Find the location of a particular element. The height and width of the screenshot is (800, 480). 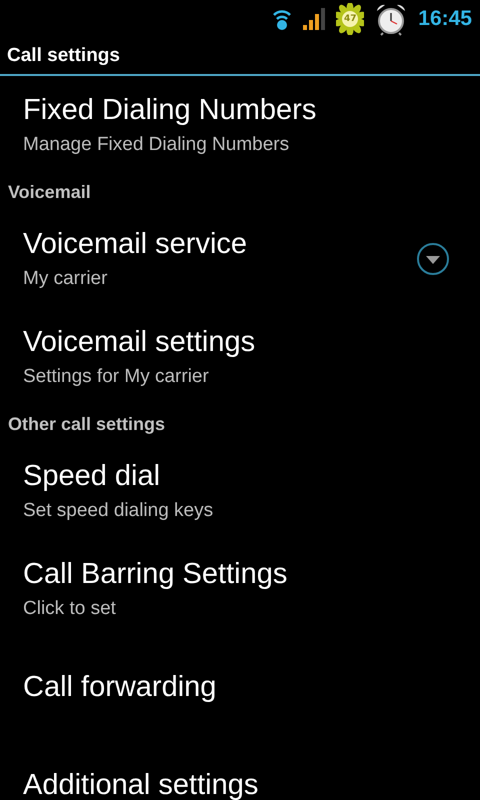

screen-title: Call settings is located at coordinates (63, 56).